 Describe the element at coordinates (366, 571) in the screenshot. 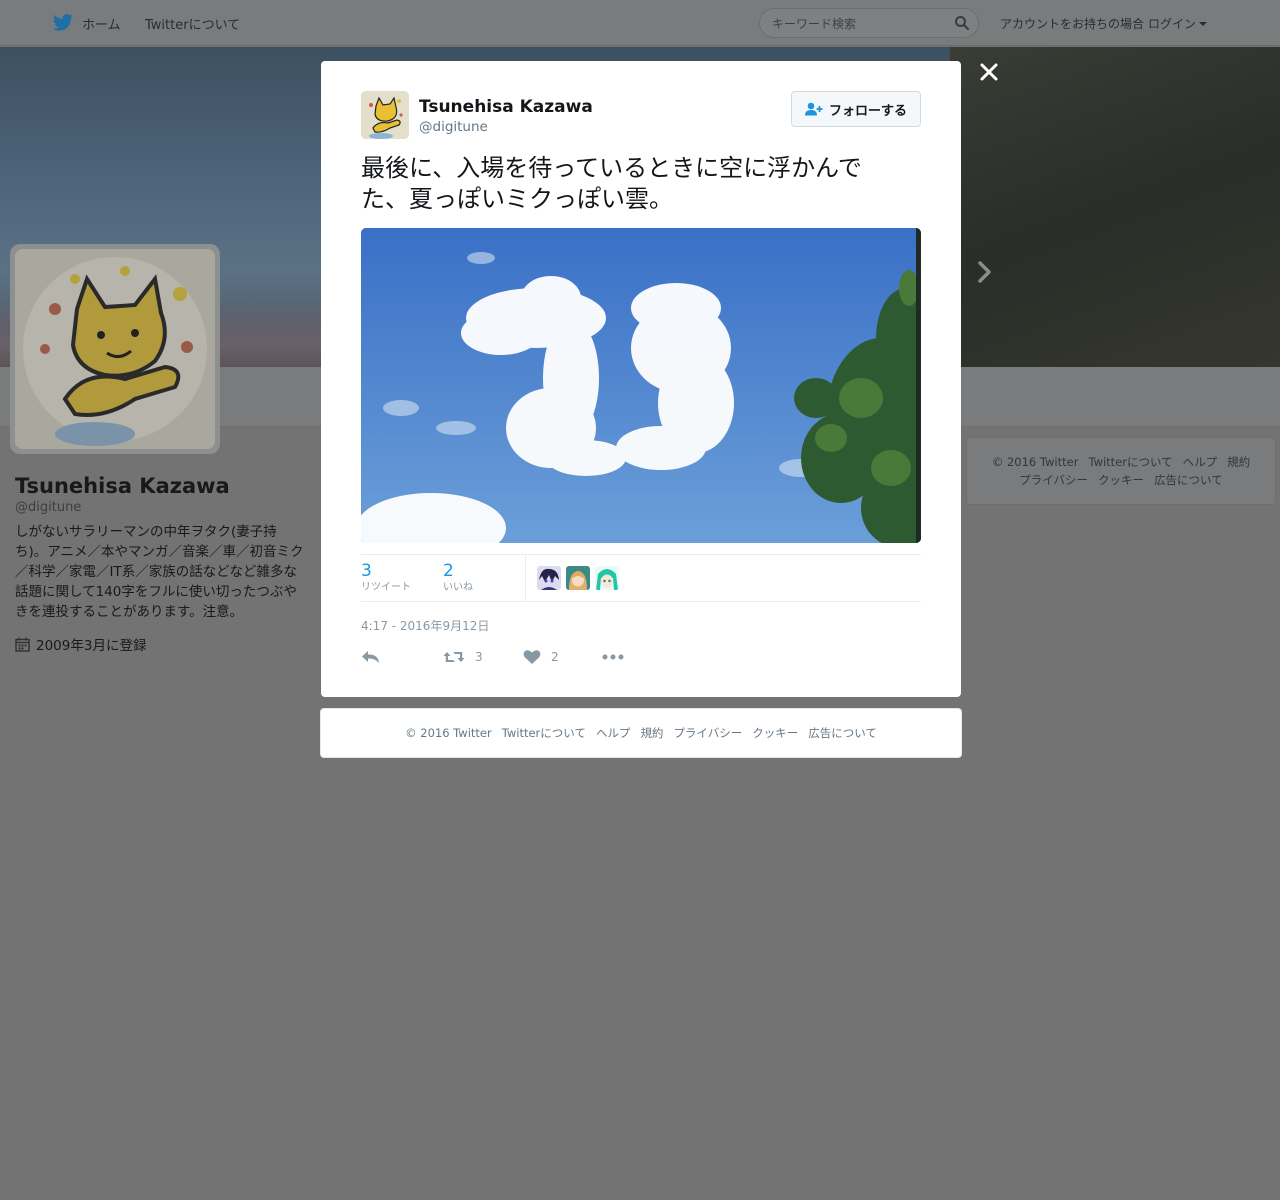

I see `retweet-count: 3` at that location.